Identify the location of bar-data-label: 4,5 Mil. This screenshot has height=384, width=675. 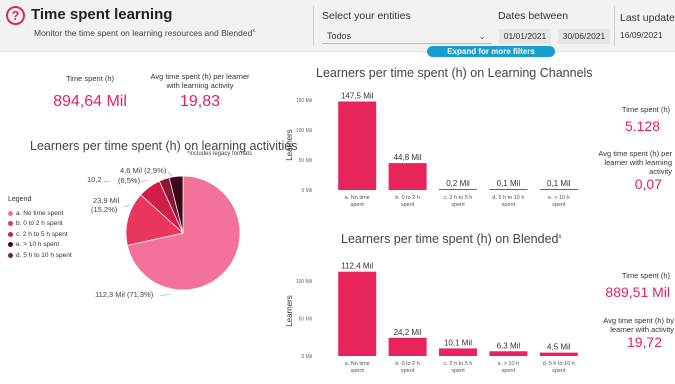
(559, 347).